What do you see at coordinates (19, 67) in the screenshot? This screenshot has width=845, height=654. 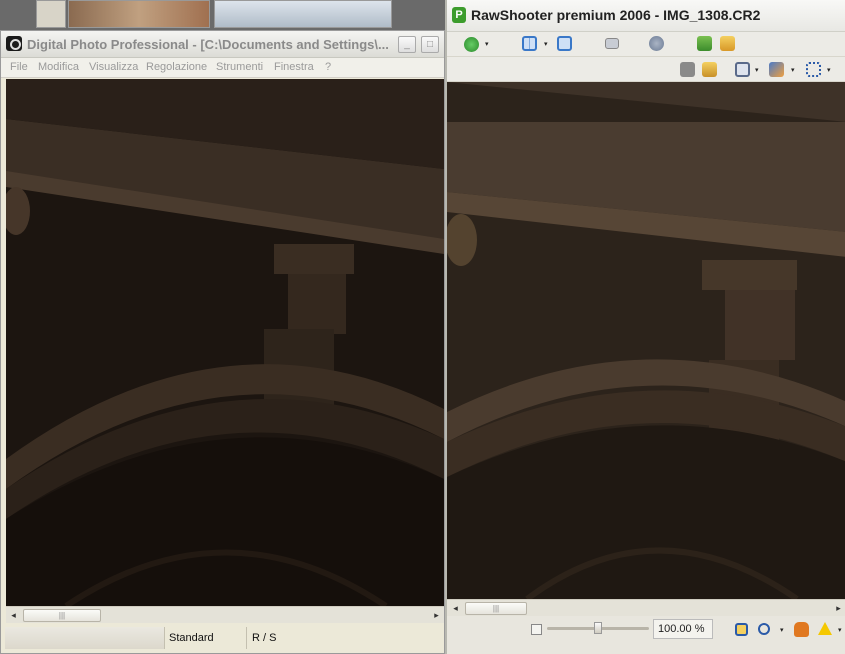 I see `menu-file: File` at bounding box center [19, 67].